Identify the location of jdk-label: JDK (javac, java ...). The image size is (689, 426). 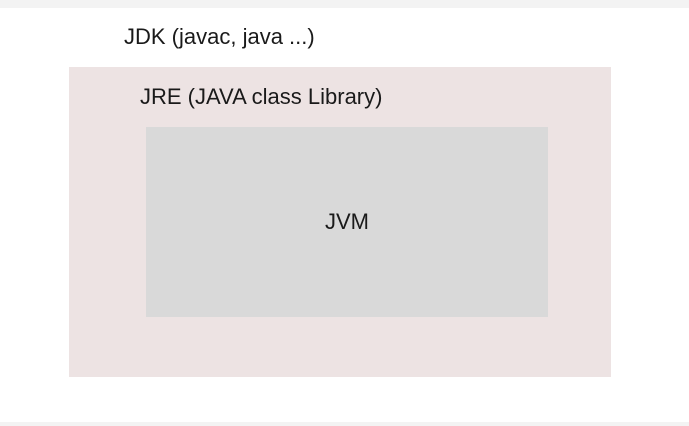
(219, 36).